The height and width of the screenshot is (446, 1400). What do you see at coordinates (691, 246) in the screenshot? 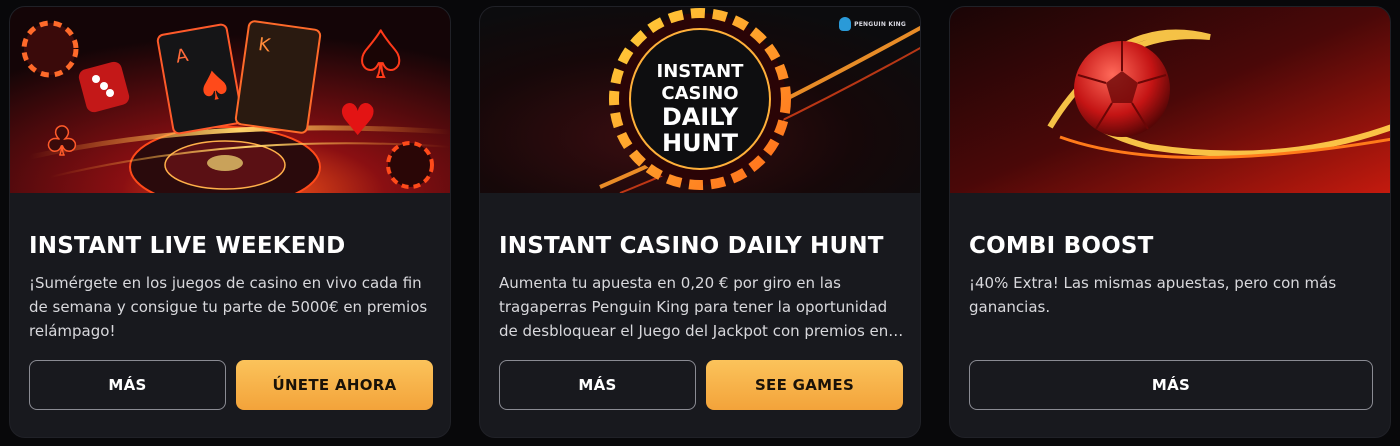
I see `promo-title: INSTANT CASINO DAILY HUNT` at bounding box center [691, 246].